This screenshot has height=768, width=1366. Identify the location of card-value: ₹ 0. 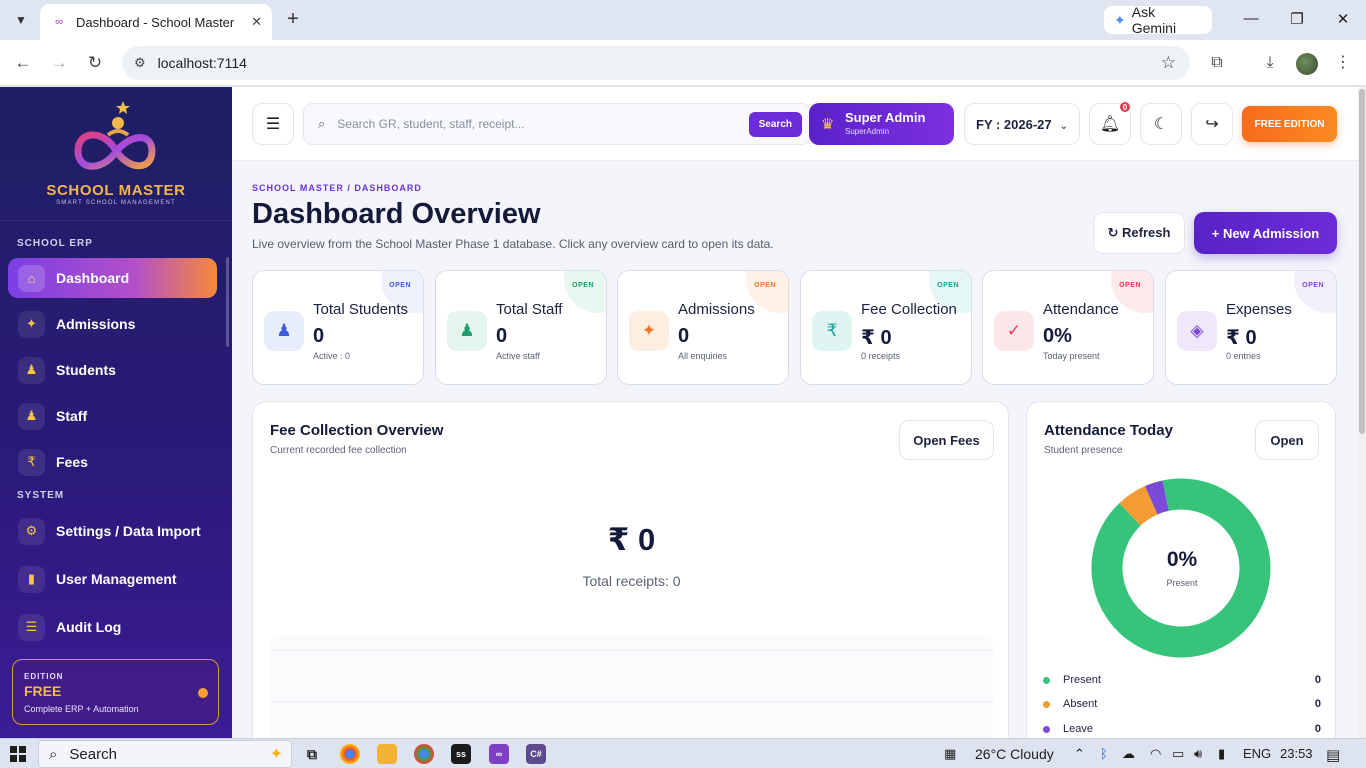
(876, 338).